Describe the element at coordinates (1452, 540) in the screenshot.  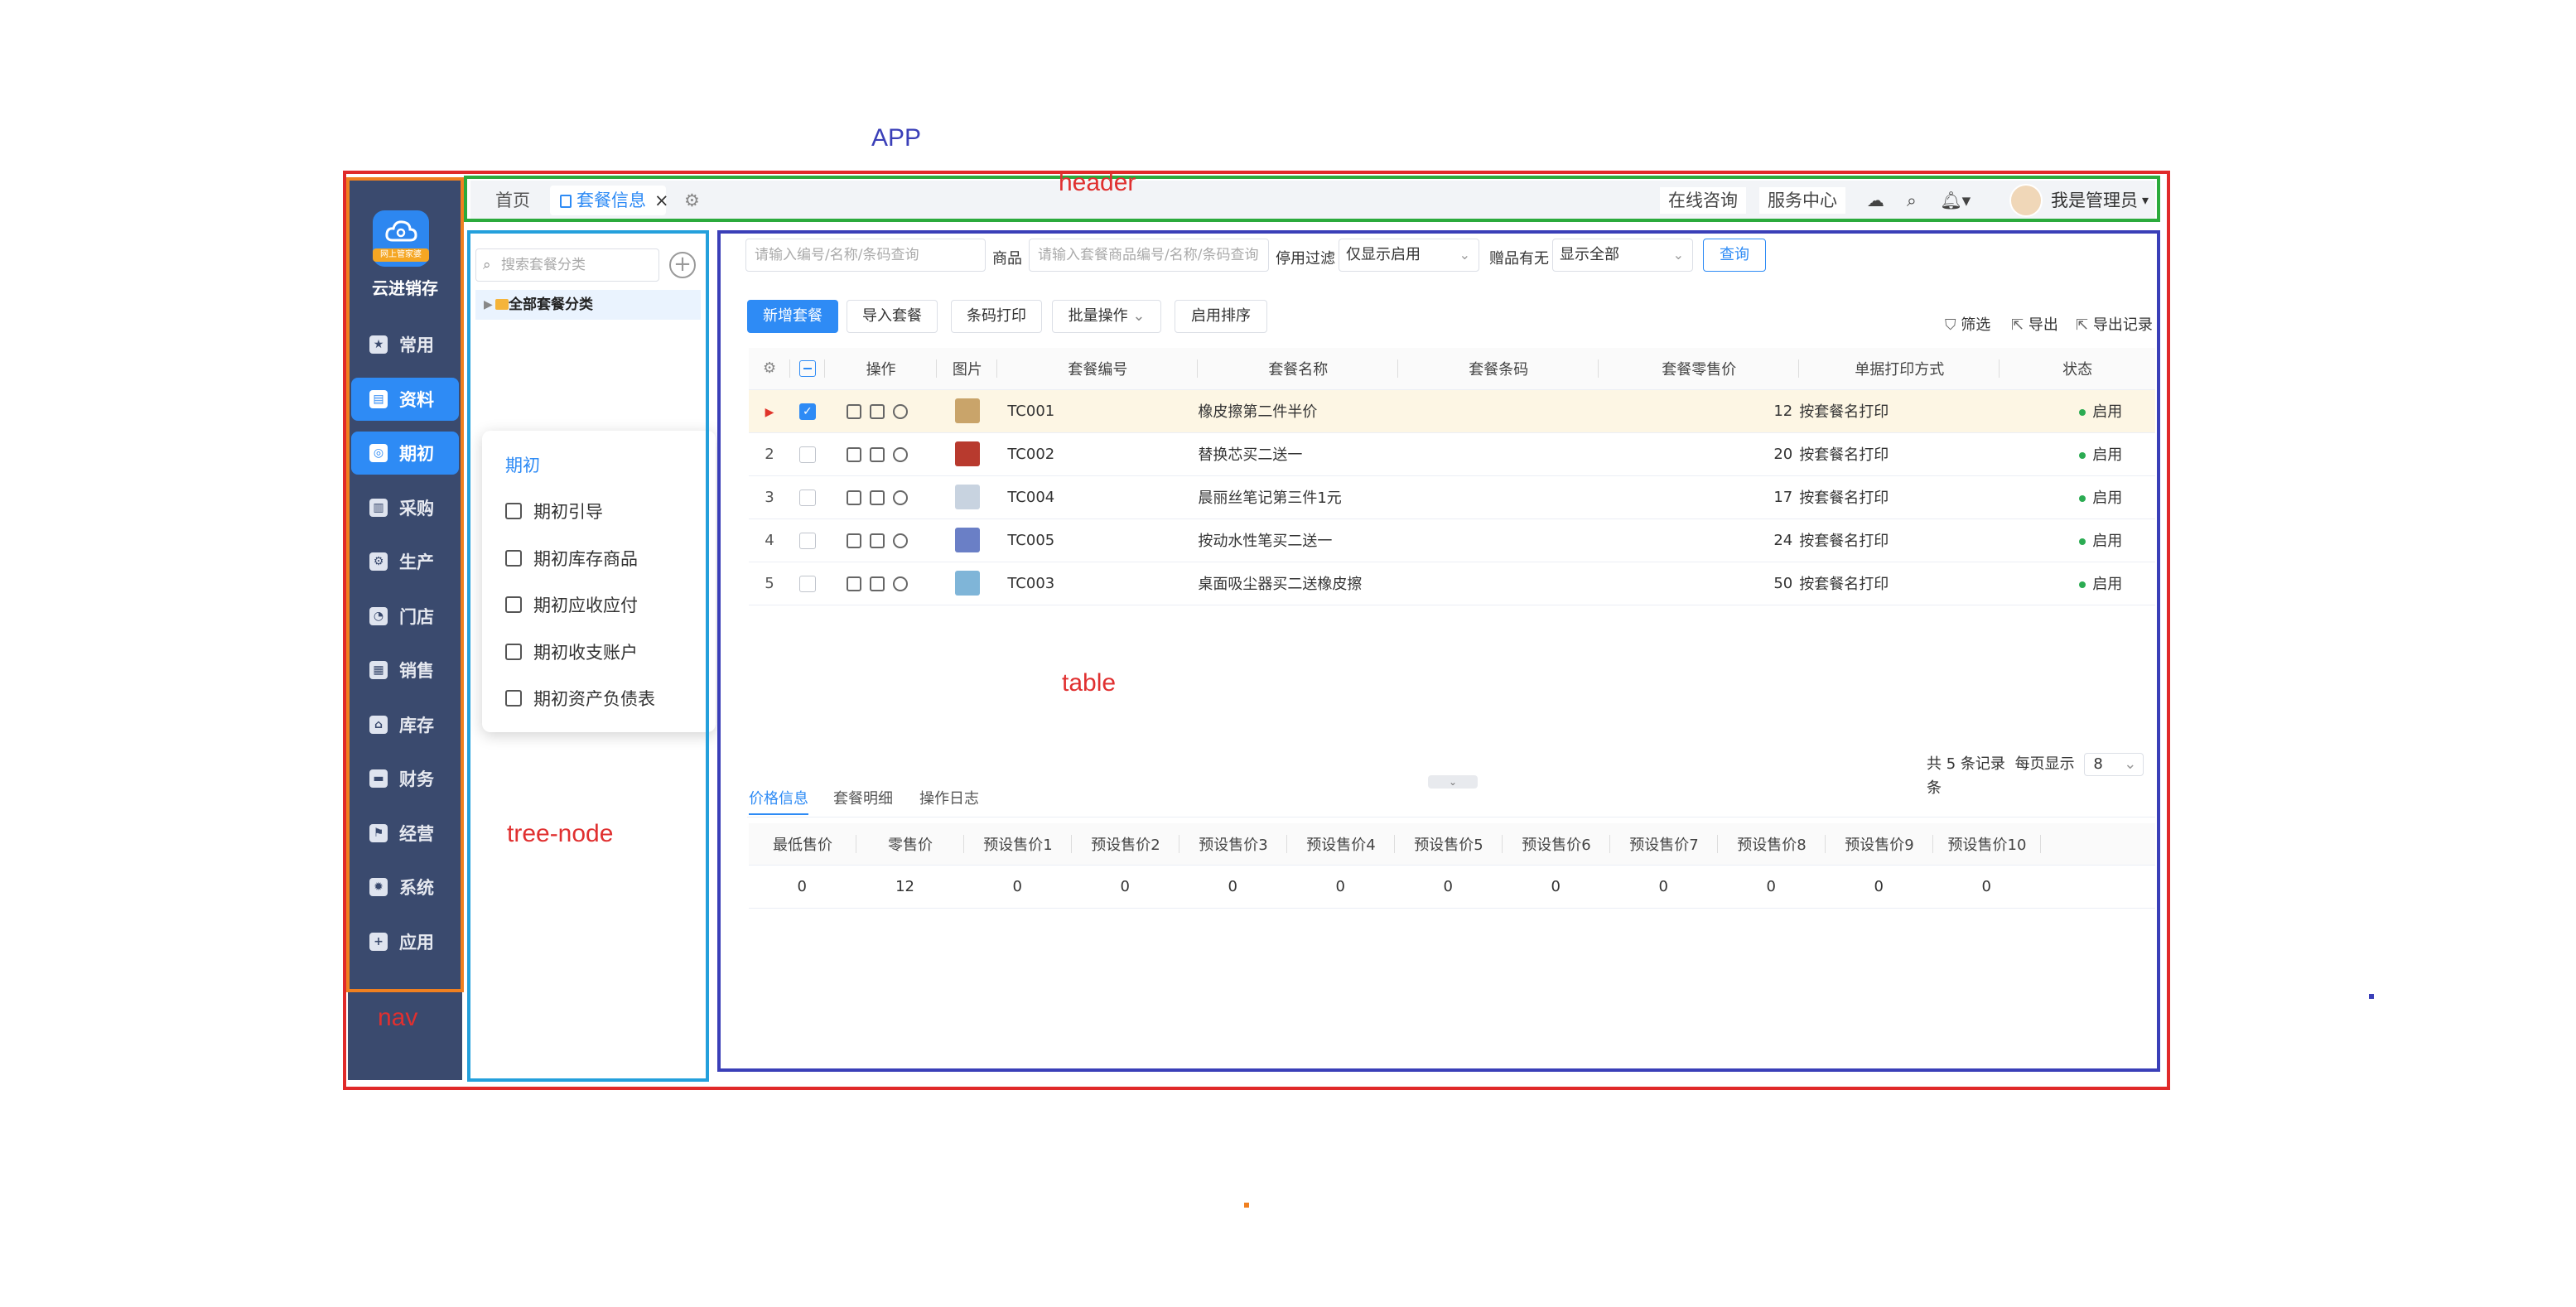
I see `table-row: 4 TC005 按动水性笔买二送一 24 按套餐名打印 启用` at that location.